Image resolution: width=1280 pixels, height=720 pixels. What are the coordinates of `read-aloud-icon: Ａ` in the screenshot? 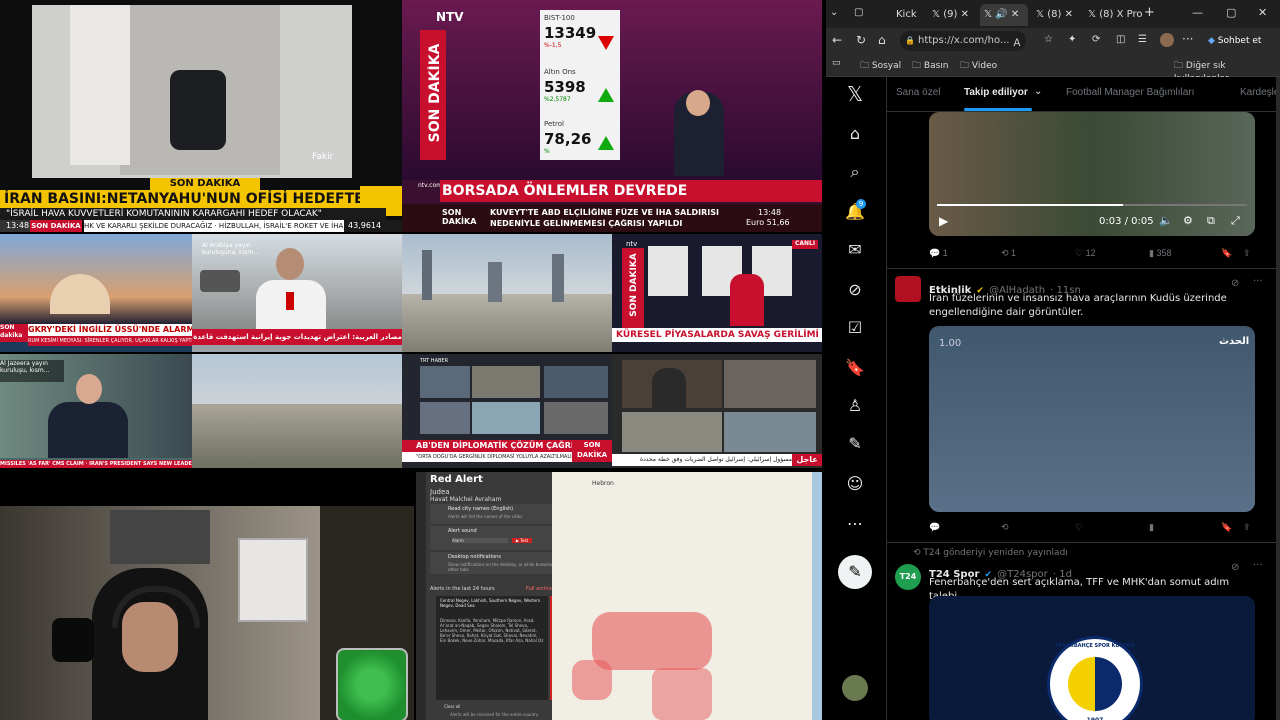 It's located at (1017, 41).